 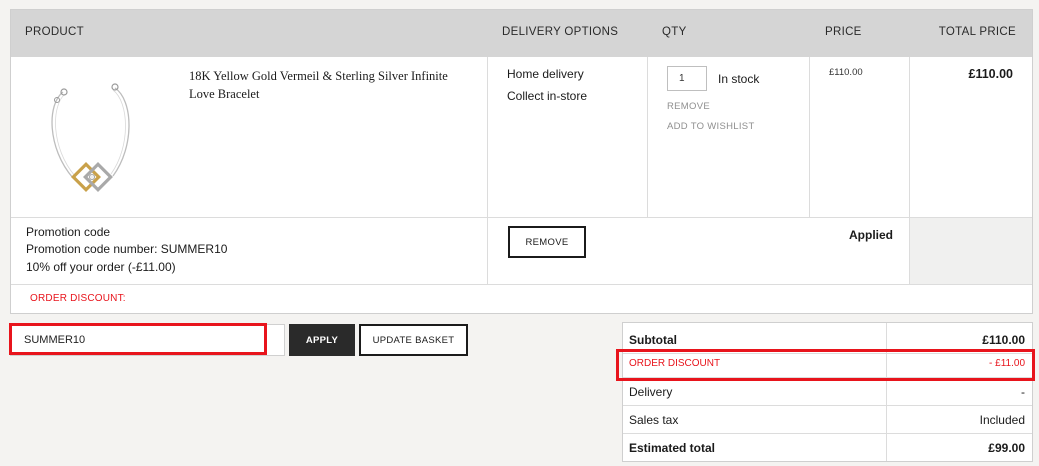 I want to click on remove-item-link: REMOVE, so click(x=688, y=106).